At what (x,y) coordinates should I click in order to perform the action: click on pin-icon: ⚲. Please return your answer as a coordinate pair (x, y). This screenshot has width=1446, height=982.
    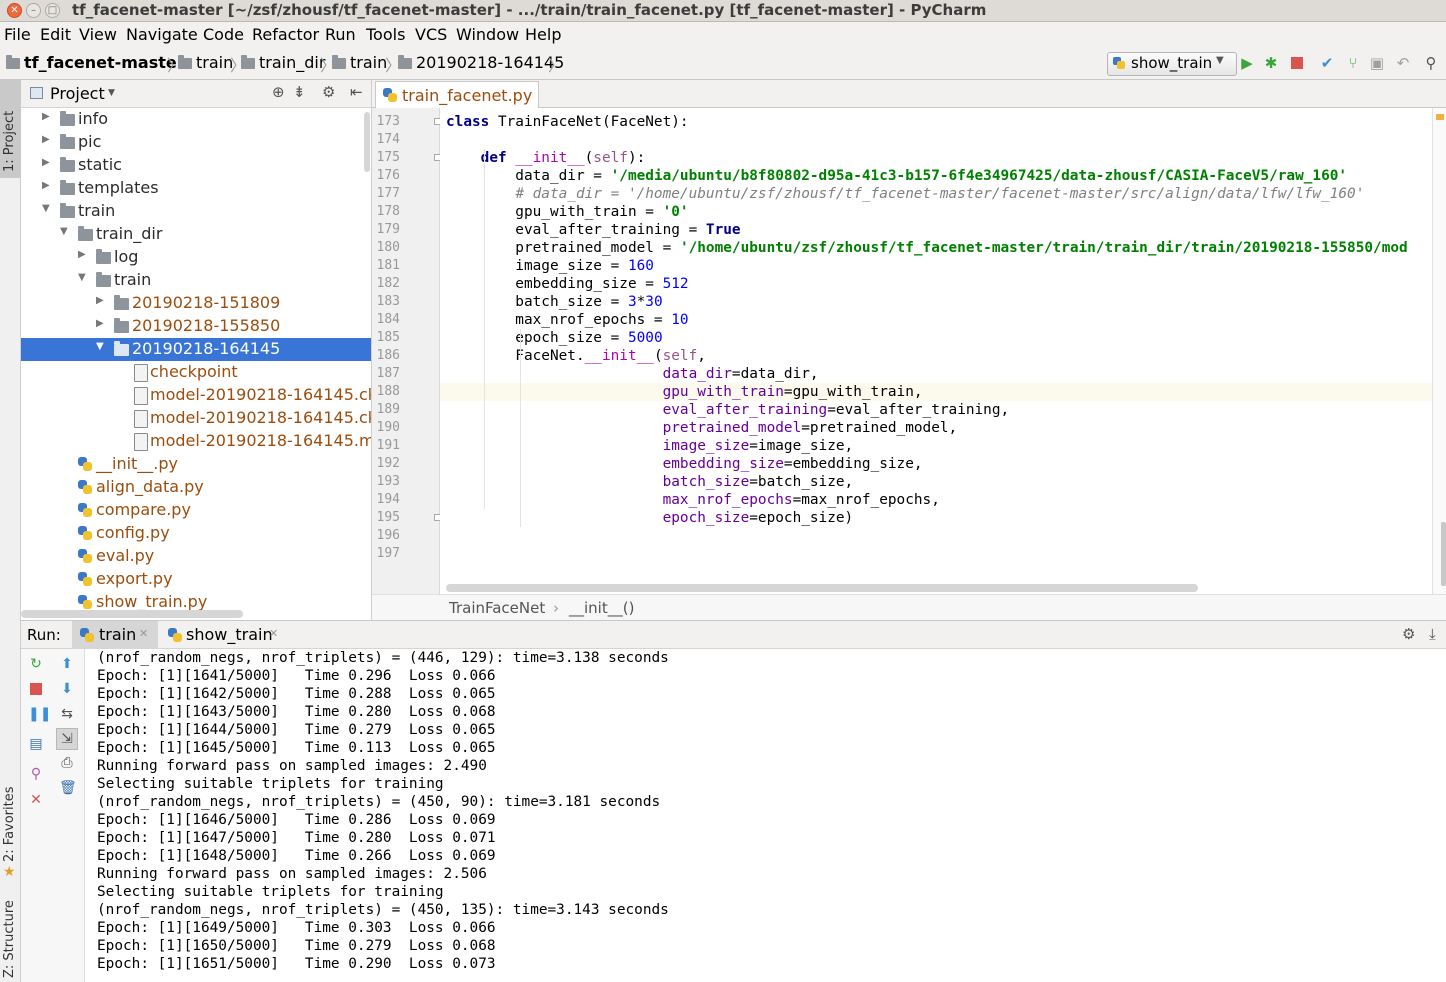
    Looking at the image, I should click on (36, 774).